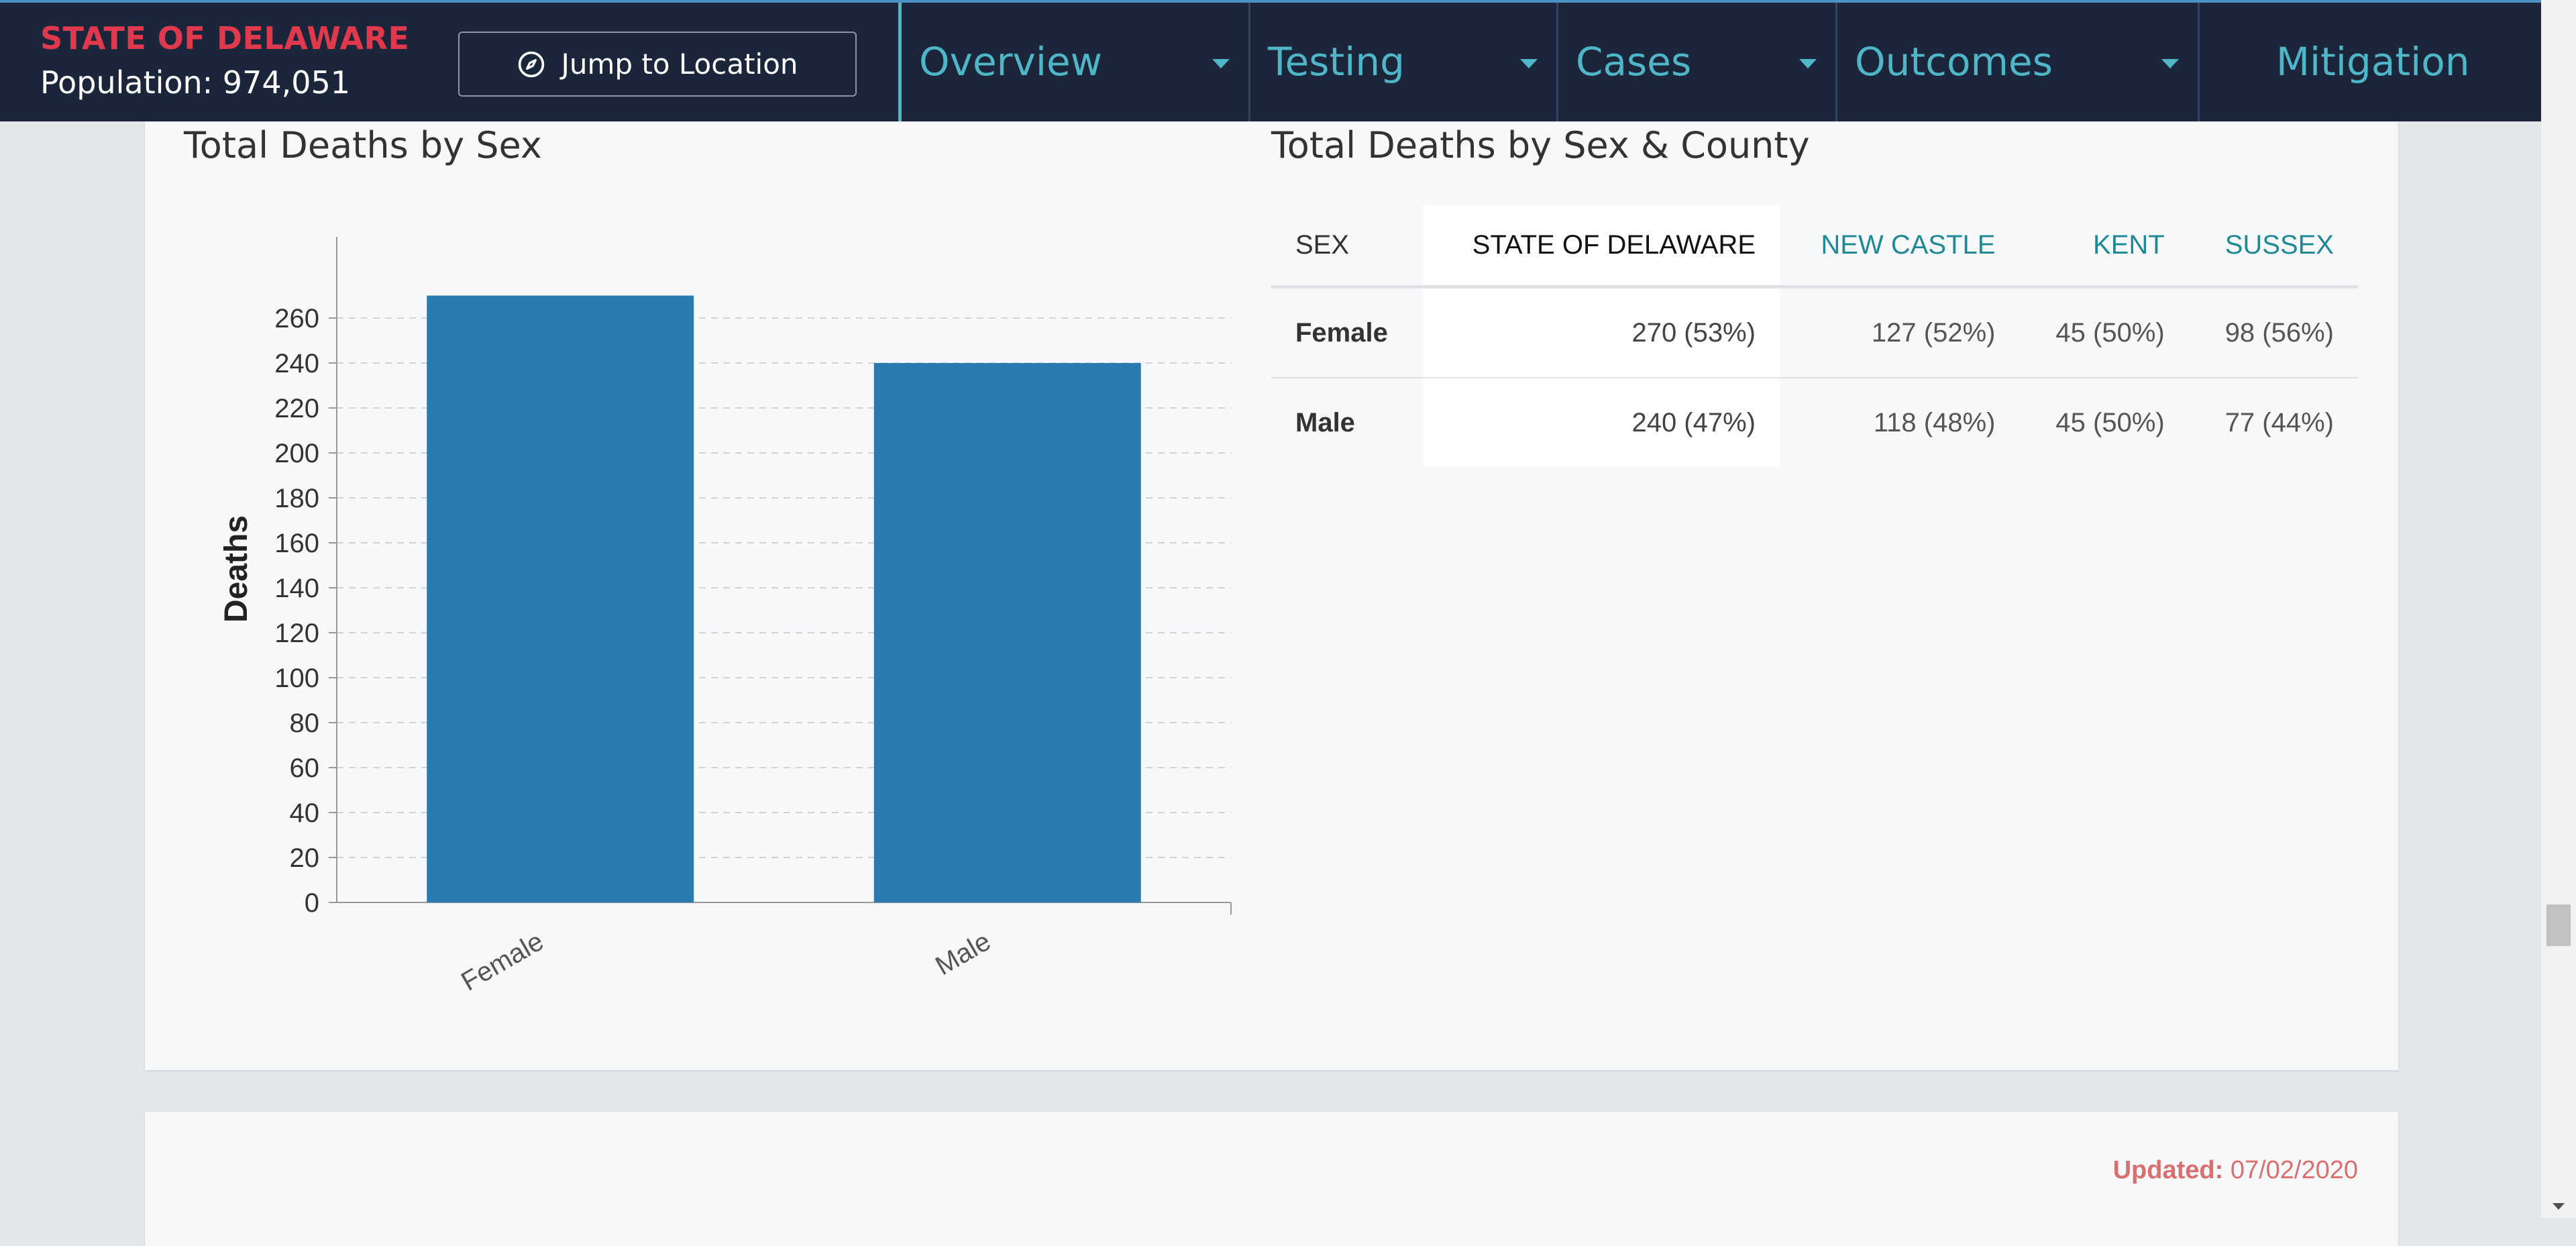  I want to click on nav-tab-testing: Testing, so click(1402, 63).